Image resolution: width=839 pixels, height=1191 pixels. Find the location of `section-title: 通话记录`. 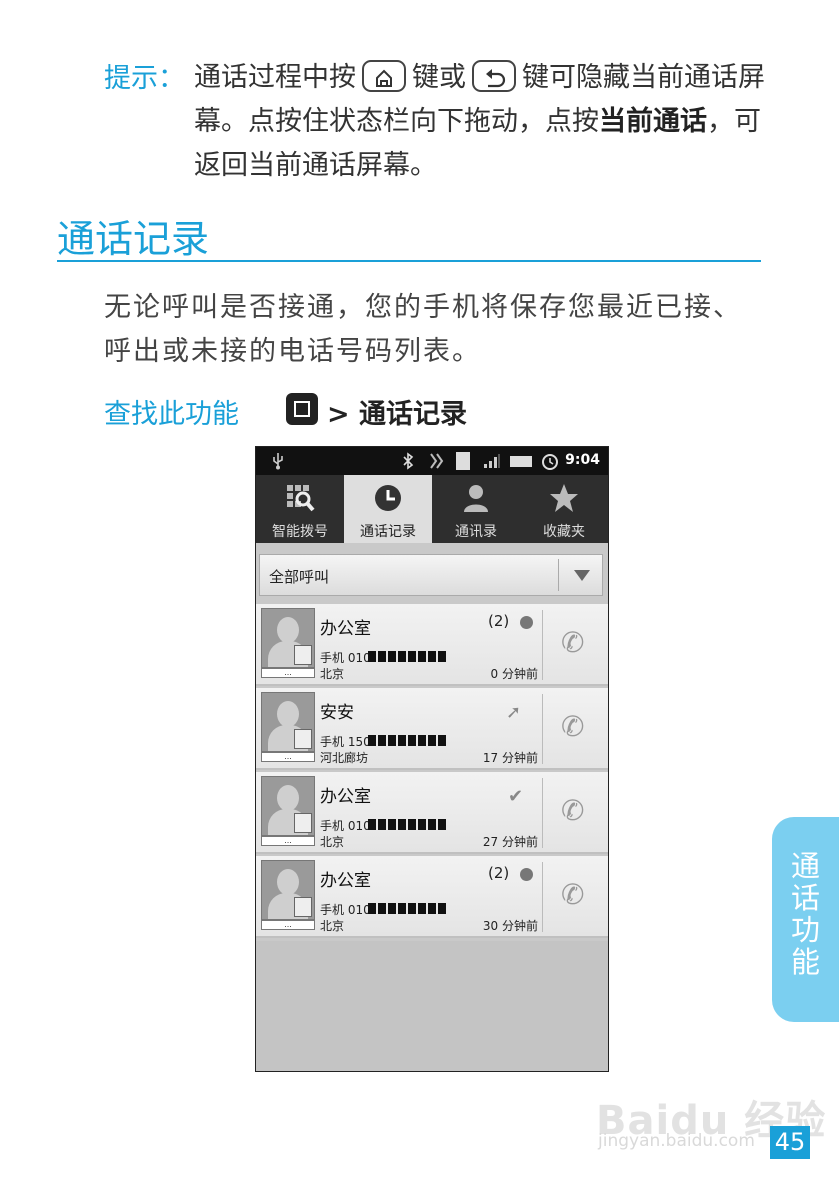

section-title: 通话记录 is located at coordinates (133, 239).